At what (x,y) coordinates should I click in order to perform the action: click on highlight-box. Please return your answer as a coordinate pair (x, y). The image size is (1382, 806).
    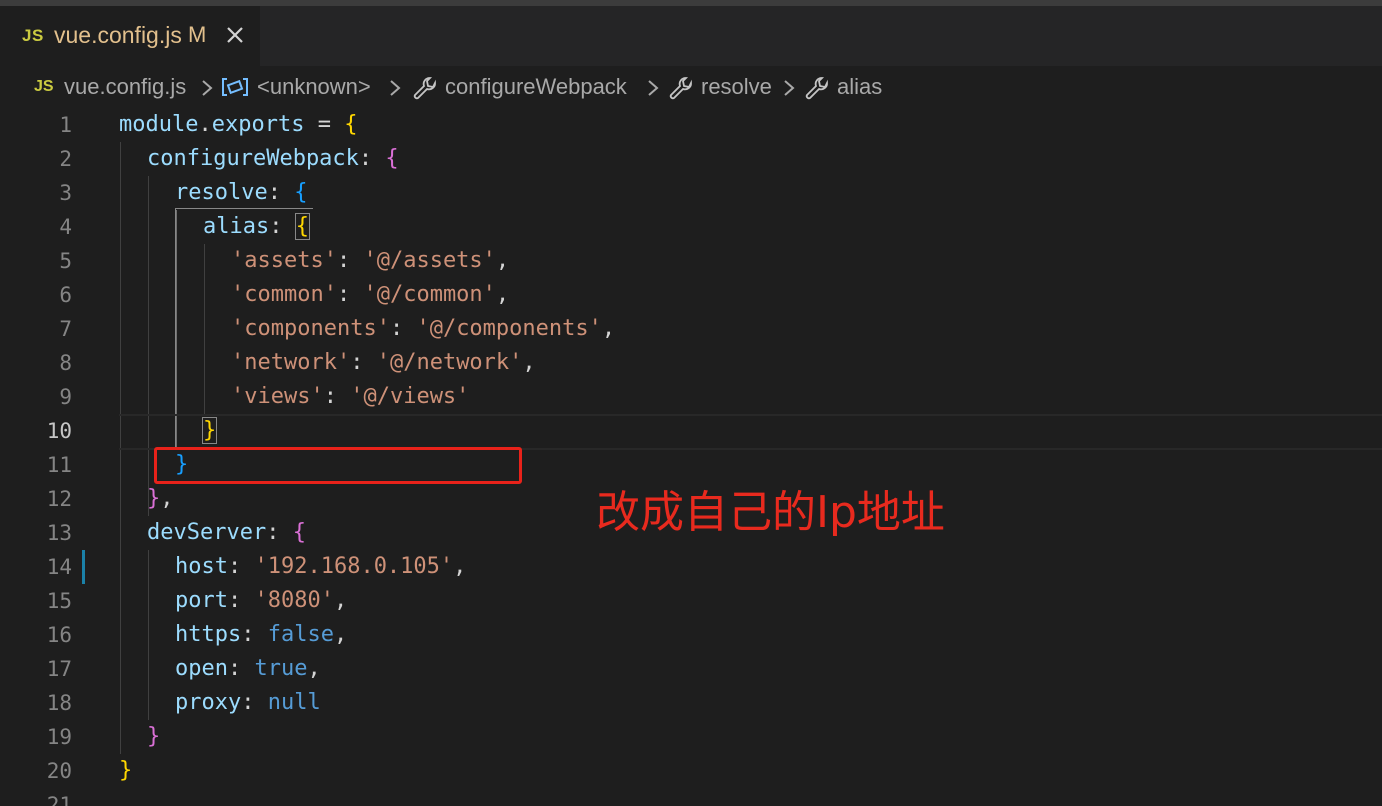
    Looking at the image, I should click on (338, 465).